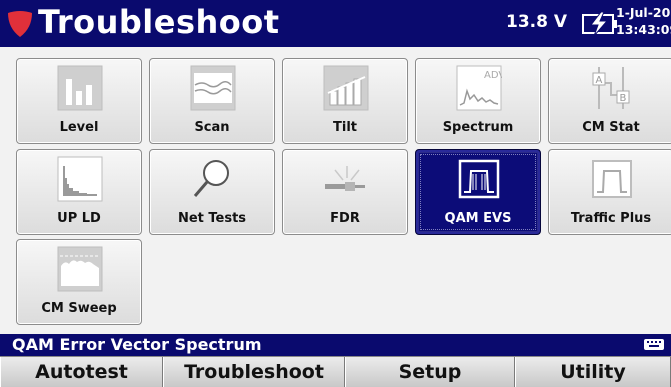 Image resolution: width=671 pixels, height=387 pixels. Describe the element at coordinates (345, 192) in the screenshot. I see `tile-fdr: FDR` at that location.